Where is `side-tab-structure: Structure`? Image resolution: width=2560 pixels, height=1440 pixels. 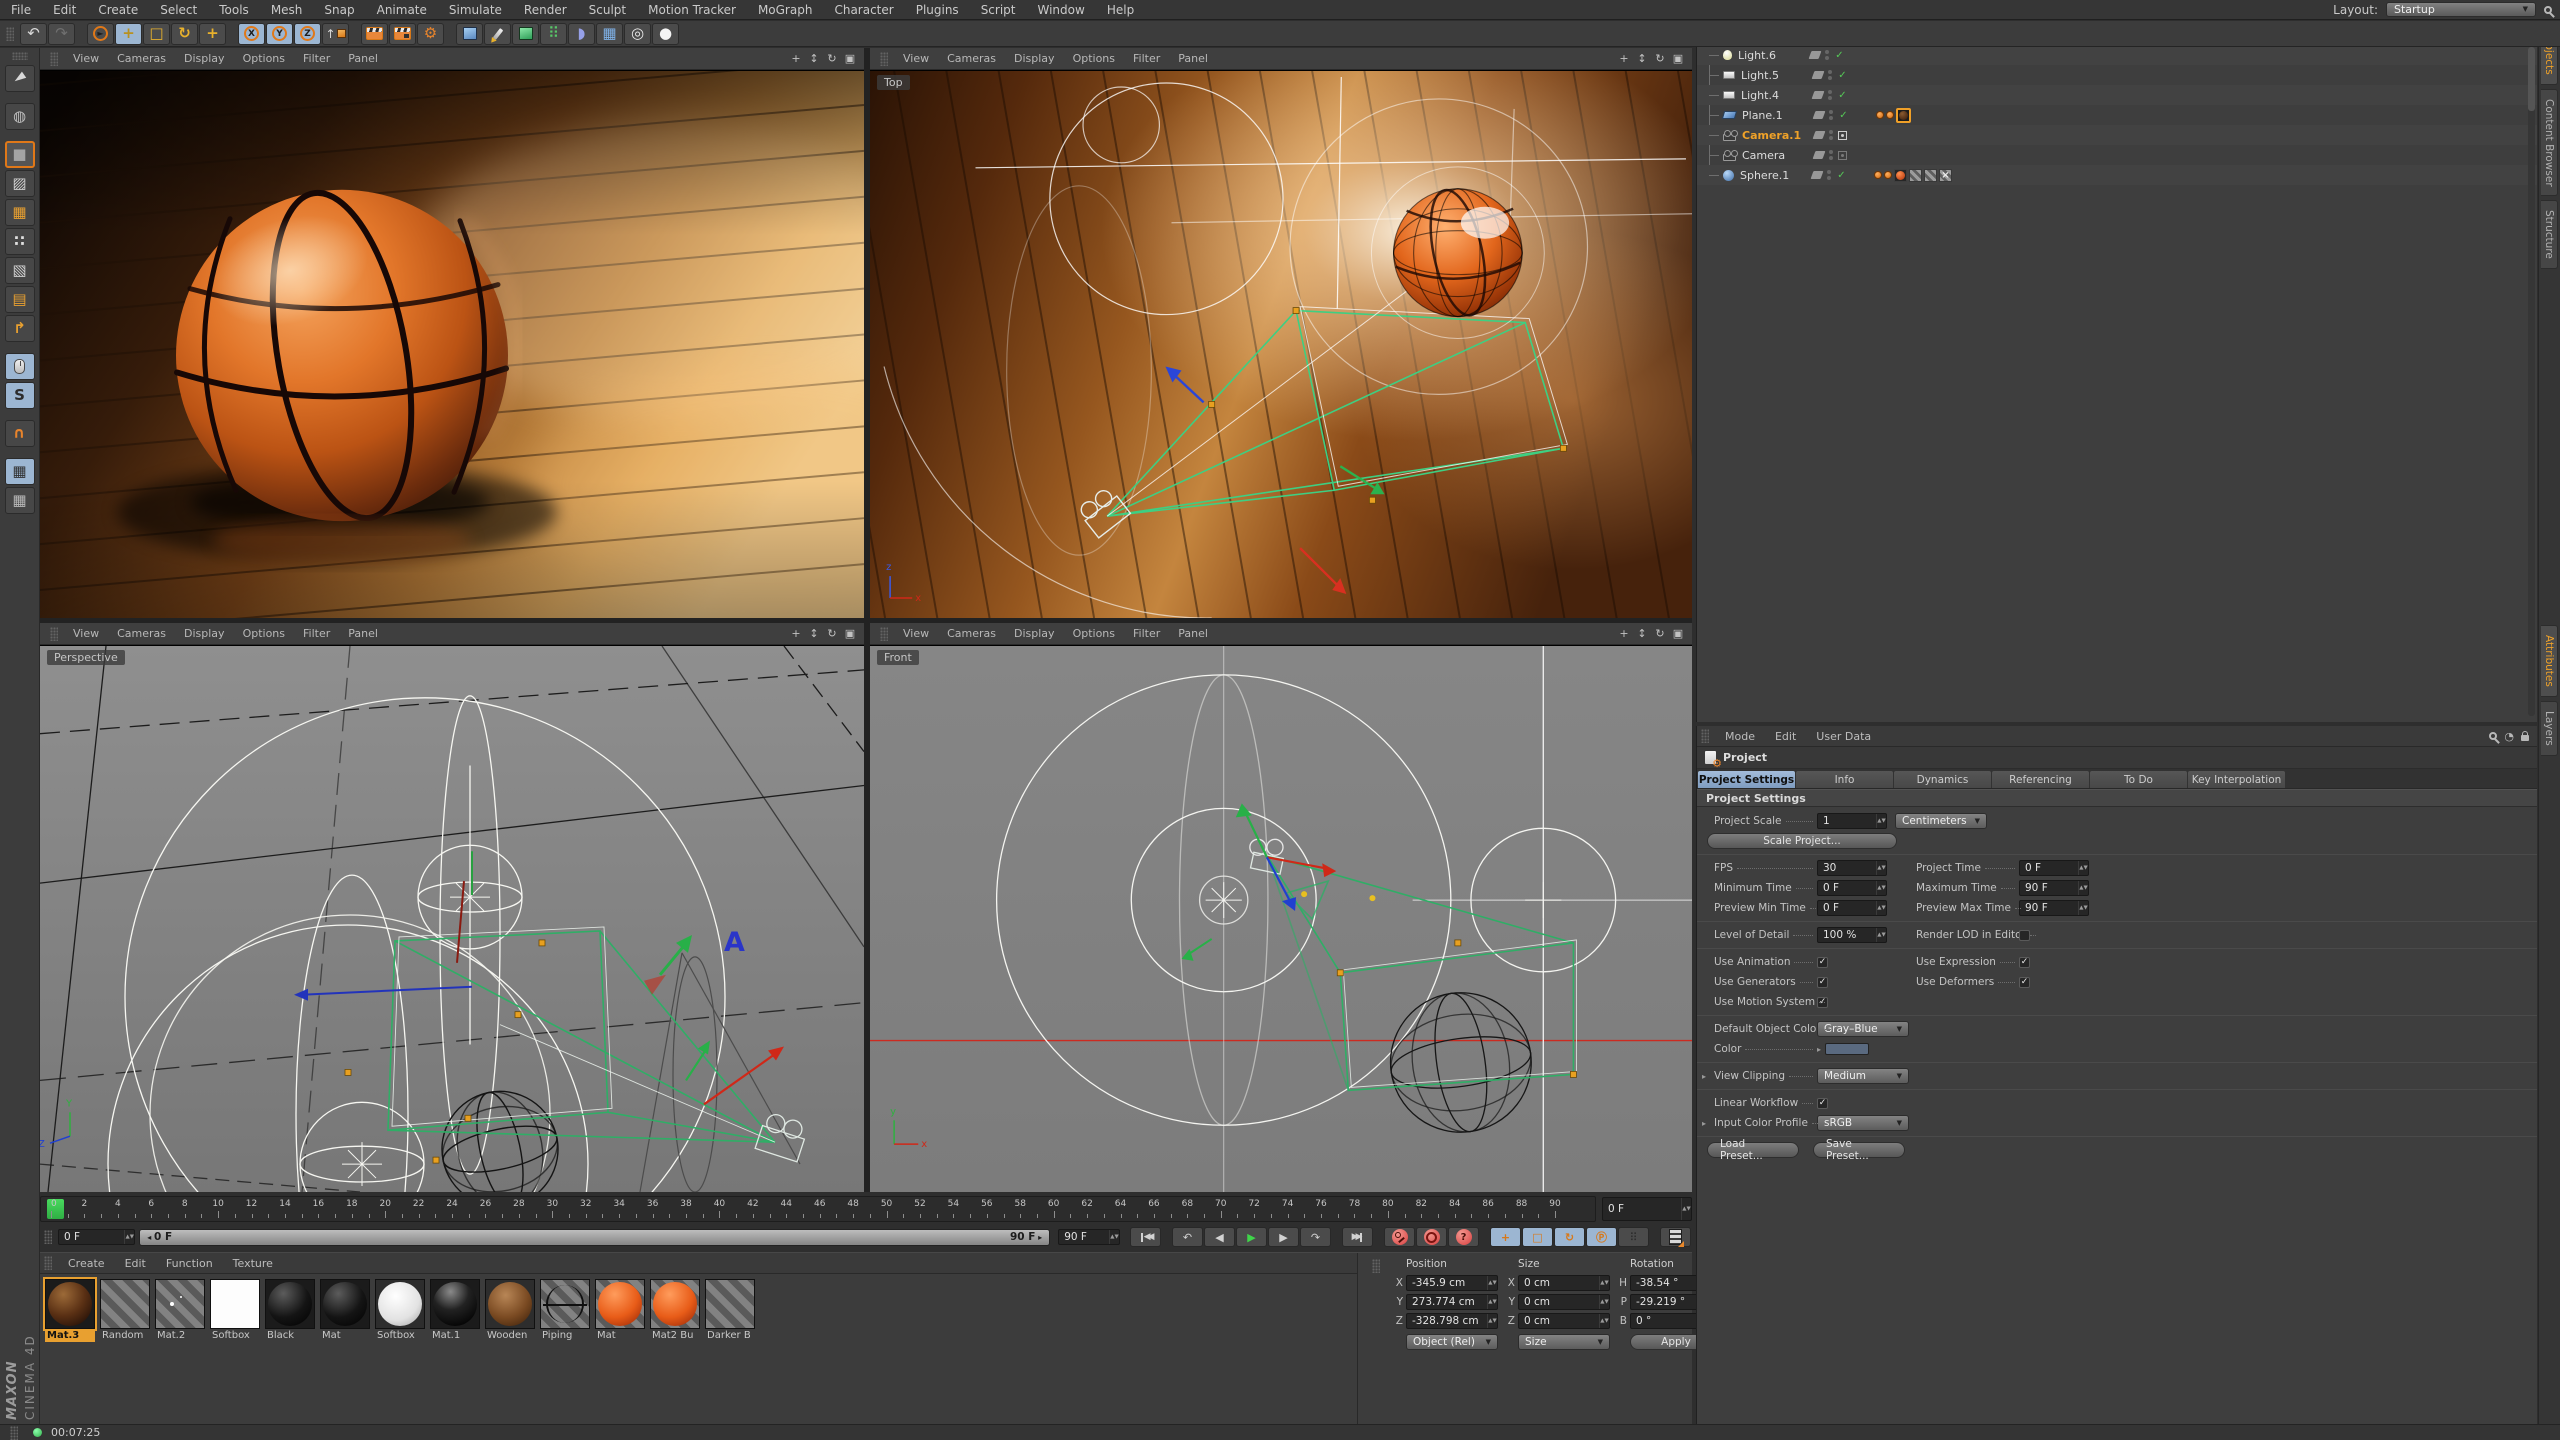
side-tab-structure: Structure is located at coordinates (2549, 235).